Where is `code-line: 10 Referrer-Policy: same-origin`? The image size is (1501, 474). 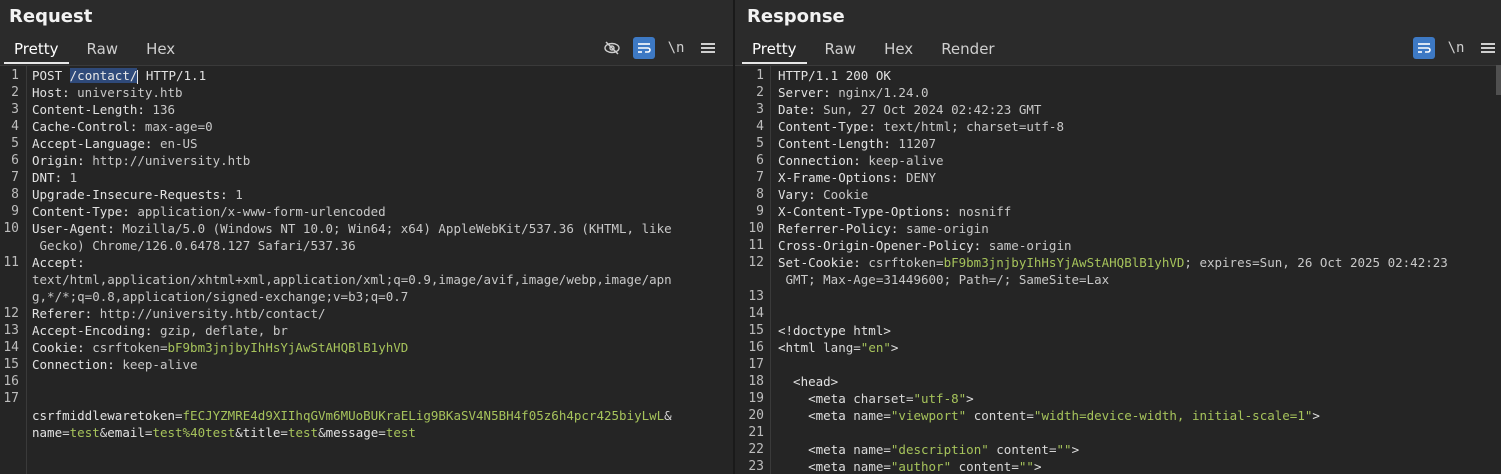
code-line: 10 Referrer-Policy: same-origin is located at coordinates (868, 228).